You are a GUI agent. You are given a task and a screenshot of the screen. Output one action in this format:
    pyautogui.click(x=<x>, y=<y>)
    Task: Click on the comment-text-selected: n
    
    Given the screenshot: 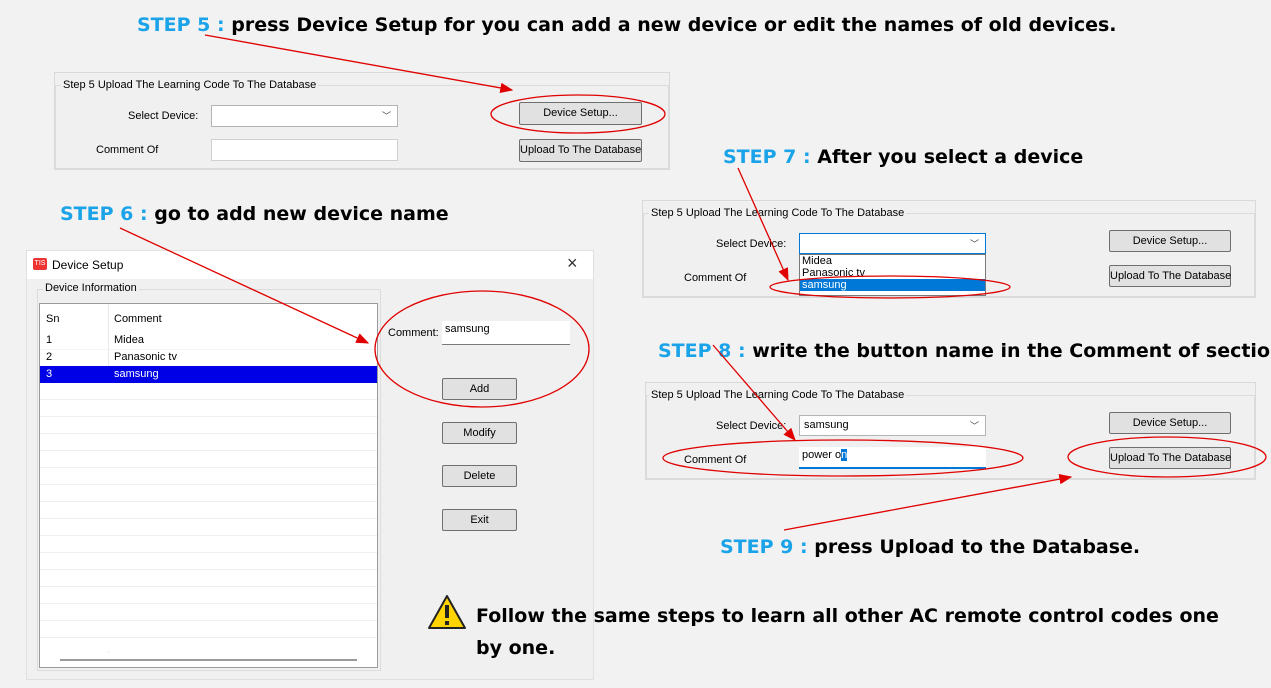 What is the action you would take?
    pyautogui.click(x=844, y=455)
    